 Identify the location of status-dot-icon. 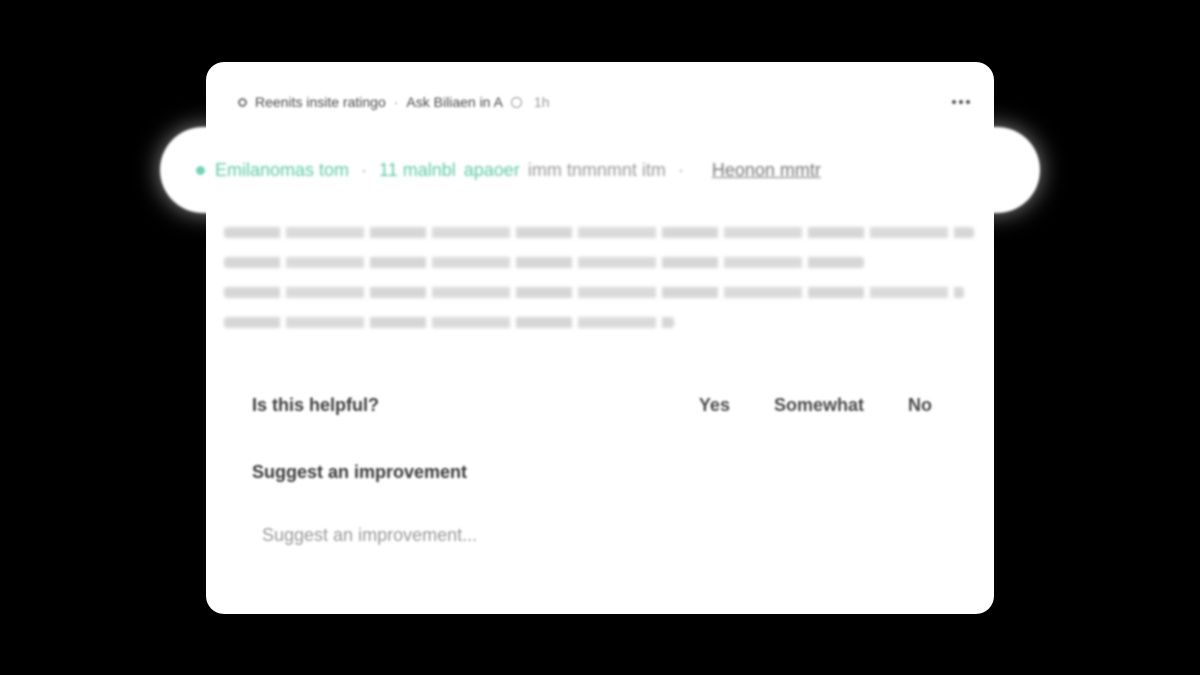
(242, 102).